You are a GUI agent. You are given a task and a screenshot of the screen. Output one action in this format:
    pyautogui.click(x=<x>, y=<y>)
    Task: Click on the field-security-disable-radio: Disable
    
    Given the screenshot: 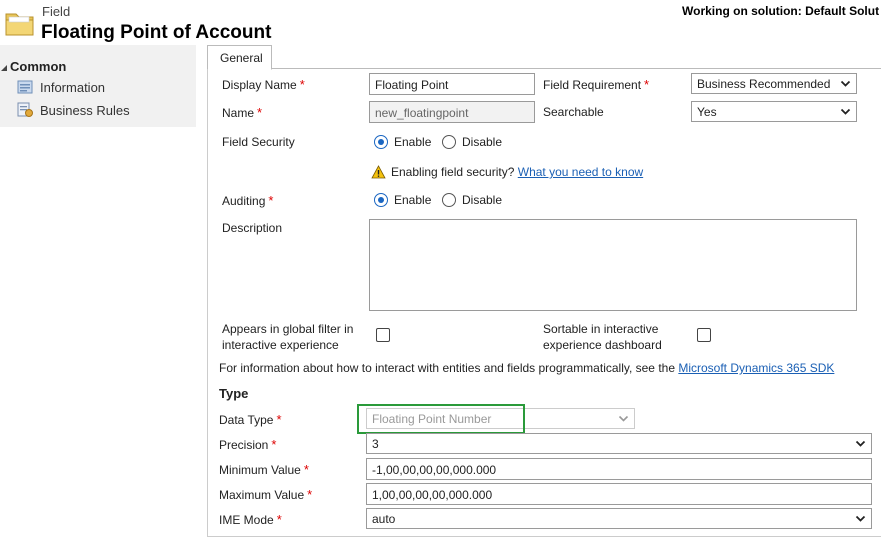 What is the action you would take?
    pyautogui.click(x=472, y=142)
    